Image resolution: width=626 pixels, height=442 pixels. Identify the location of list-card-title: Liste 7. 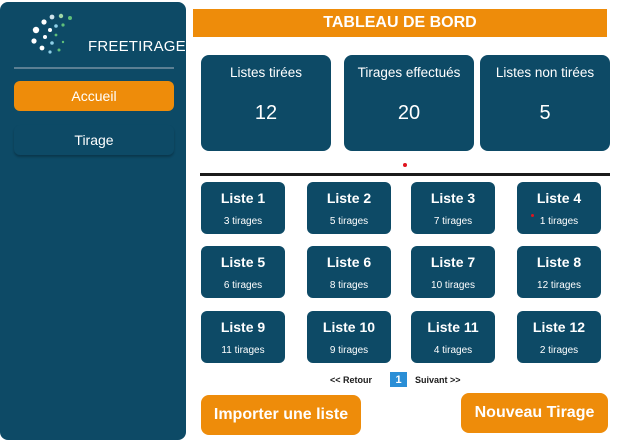
(453, 262).